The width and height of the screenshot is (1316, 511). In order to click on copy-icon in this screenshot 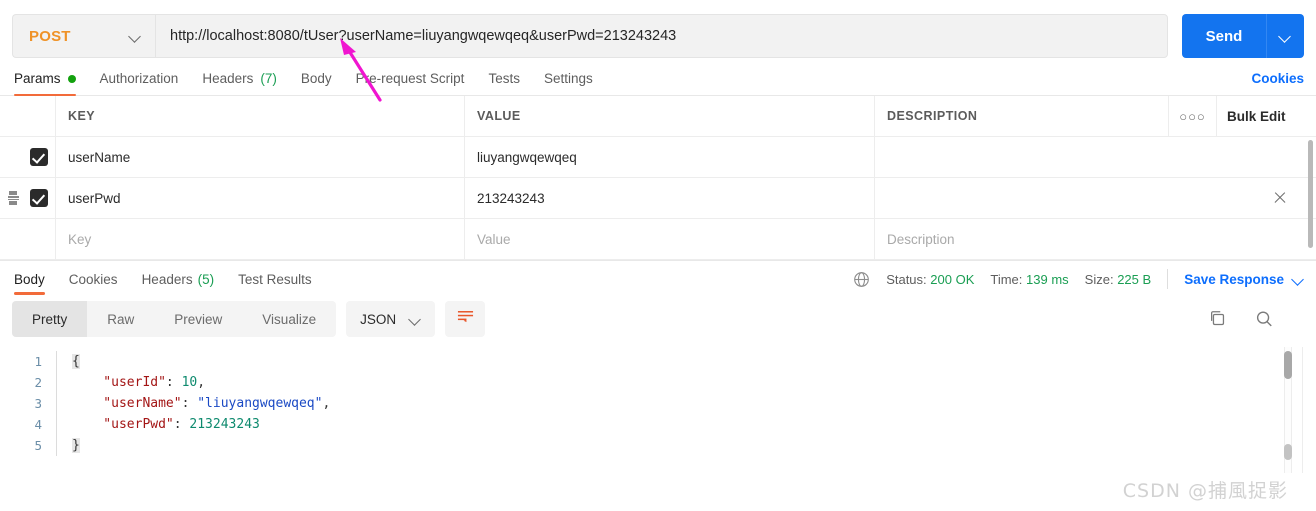, I will do `click(1218, 319)`.